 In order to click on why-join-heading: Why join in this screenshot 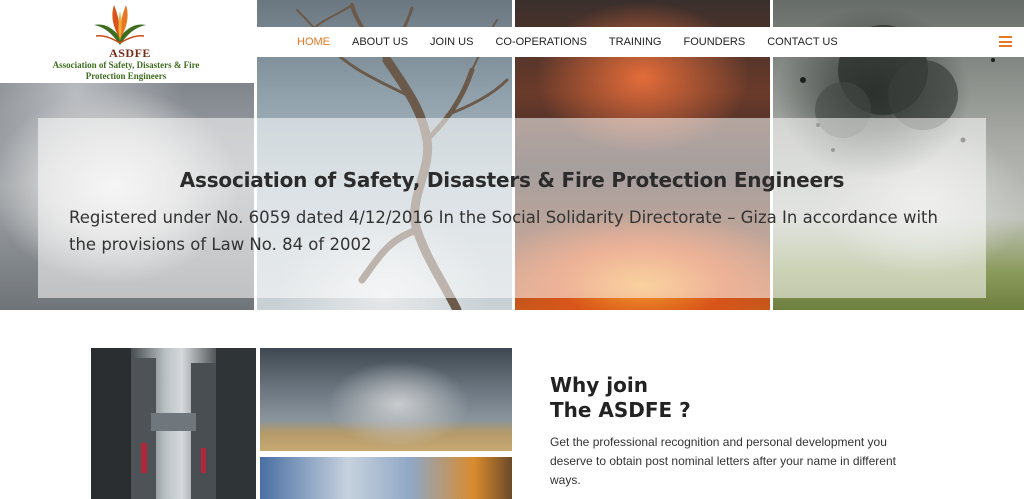, I will do `click(599, 385)`.